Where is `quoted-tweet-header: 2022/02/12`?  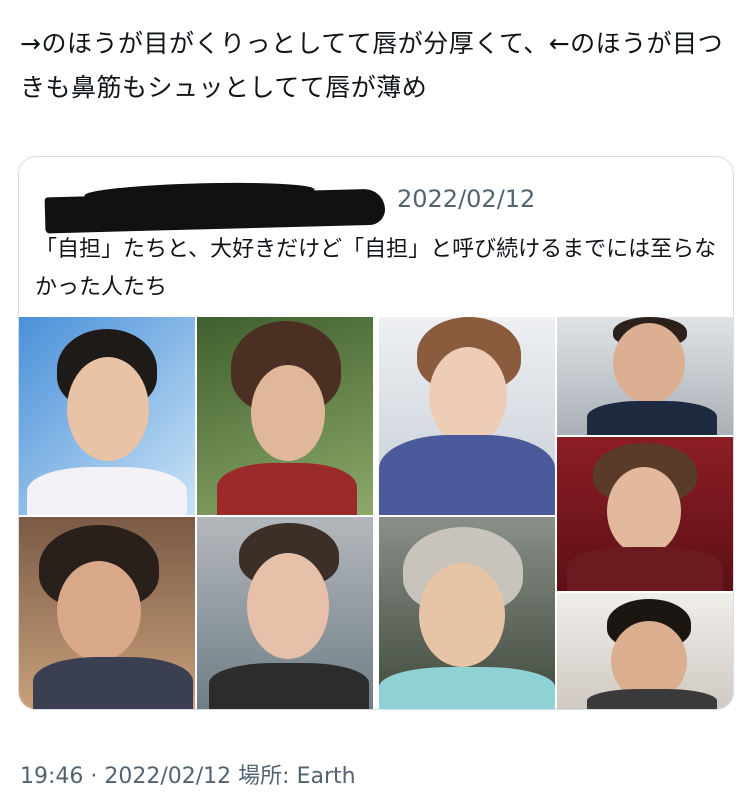 quoted-tweet-header: 2022/02/12 is located at coordinates (380, 209).